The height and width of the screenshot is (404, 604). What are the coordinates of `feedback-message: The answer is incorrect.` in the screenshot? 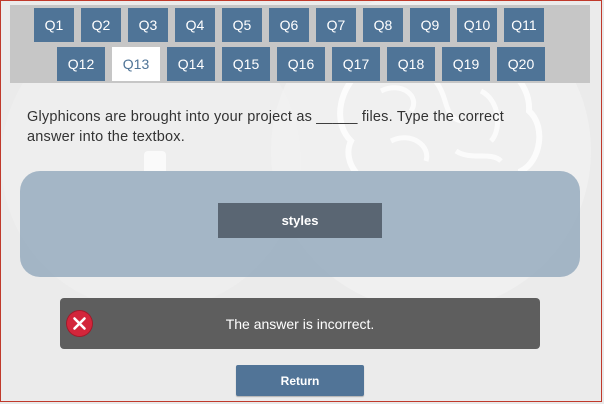 It's located at (300, 323).